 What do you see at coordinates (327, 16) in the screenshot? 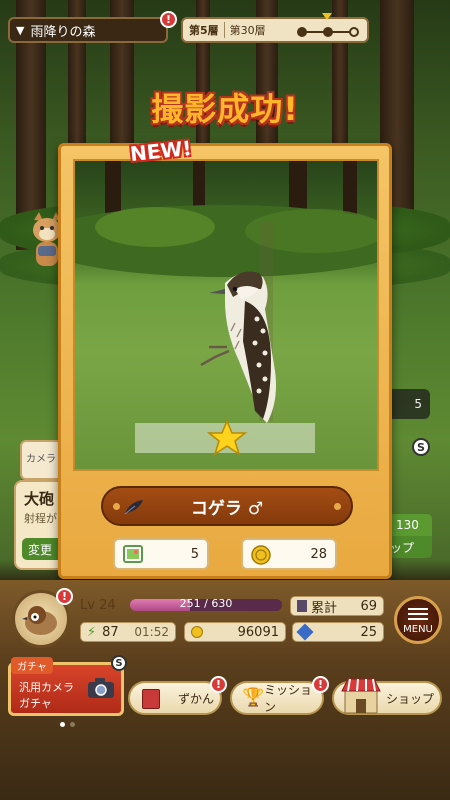
I see `current-position-marker-icon` at bounding box center [327, 16].